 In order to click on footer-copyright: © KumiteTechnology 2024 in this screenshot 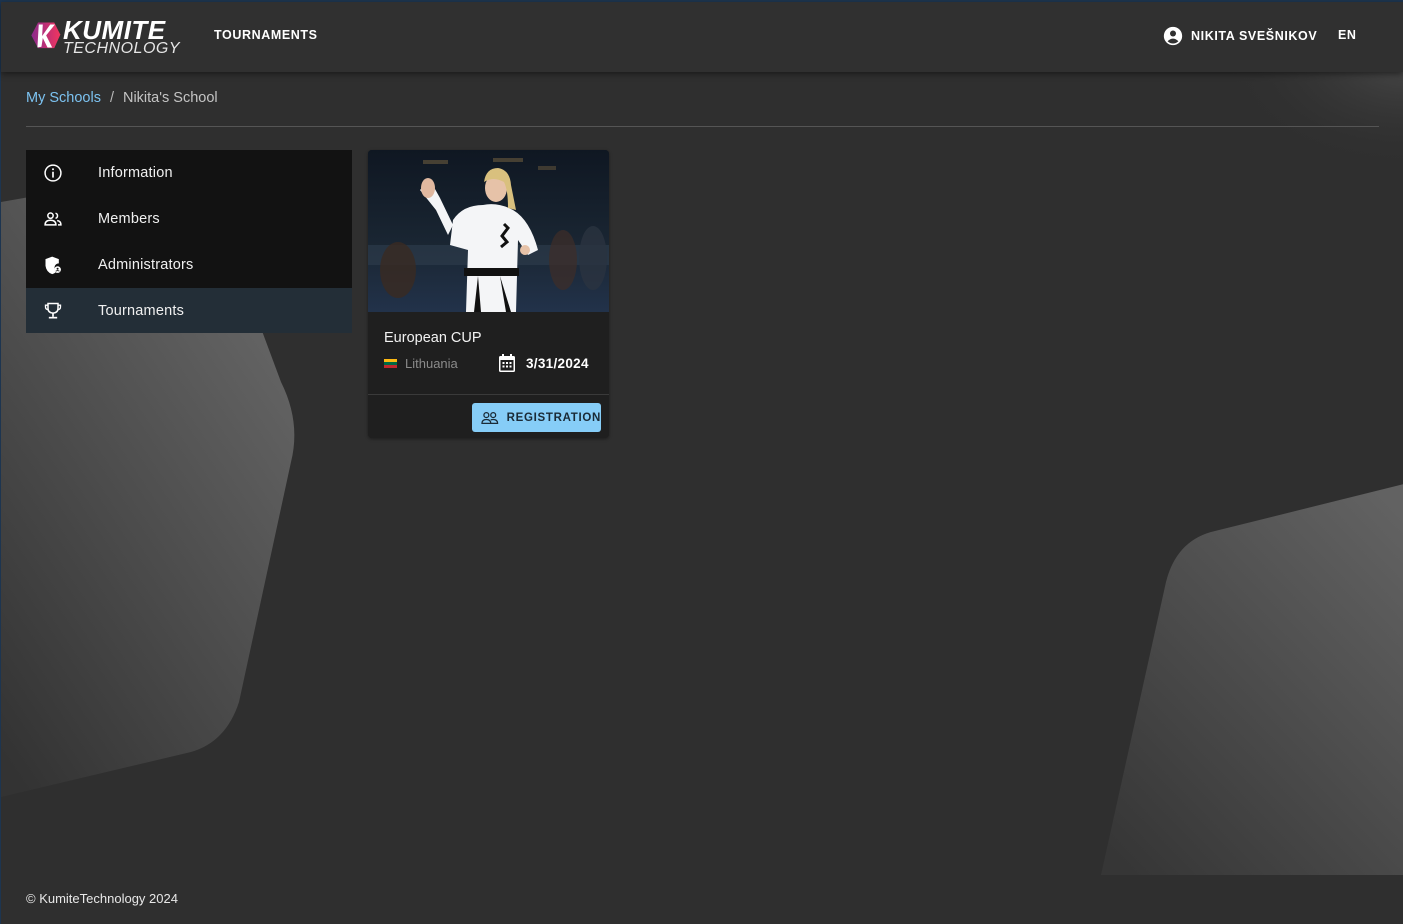, I will do `click(102, 898)`.